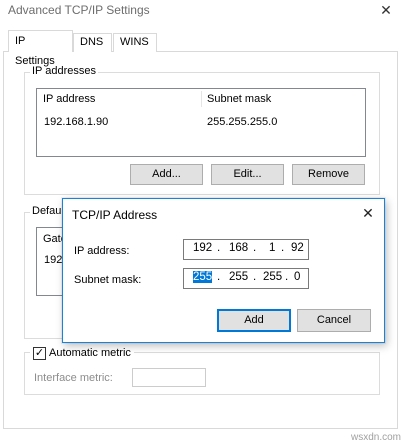 This screenshot has height=444, width=405. I want to click on automatic-metric-label: Automatic metric, so click(90, 353).